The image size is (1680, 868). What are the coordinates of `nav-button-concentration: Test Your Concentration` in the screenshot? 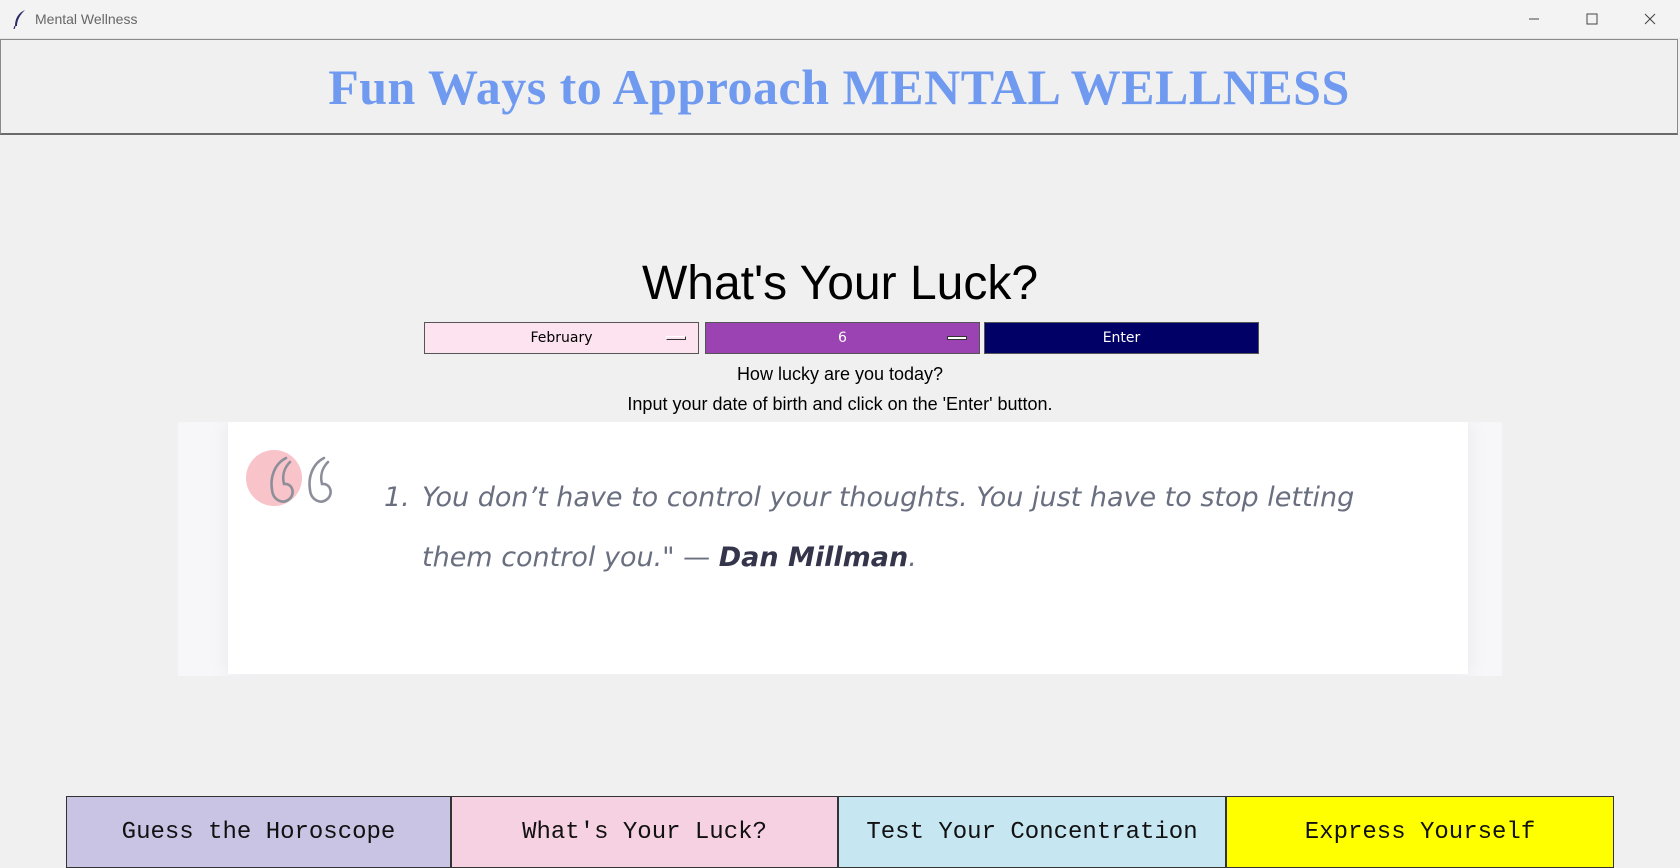 It's located at (1032, 832).